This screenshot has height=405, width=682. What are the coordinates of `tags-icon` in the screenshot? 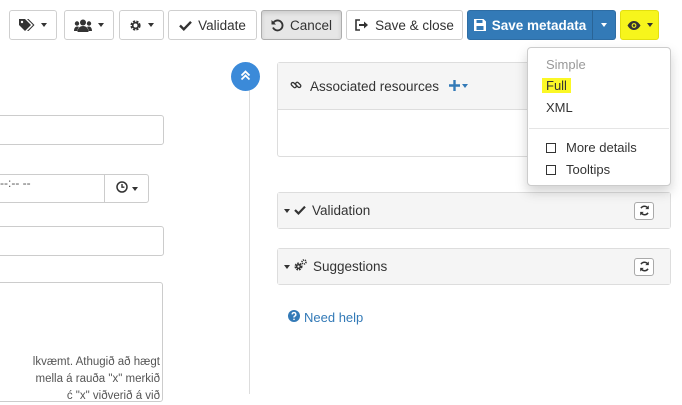 It's located at (27, 25).